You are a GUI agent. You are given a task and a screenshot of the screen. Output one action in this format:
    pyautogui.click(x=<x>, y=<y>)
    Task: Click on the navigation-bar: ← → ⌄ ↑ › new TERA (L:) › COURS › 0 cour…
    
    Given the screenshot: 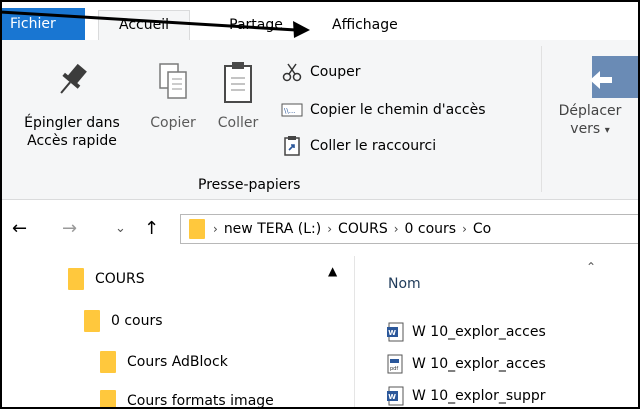 What is the action you would take?
    pyautogui.click(x=320, y=229)
    